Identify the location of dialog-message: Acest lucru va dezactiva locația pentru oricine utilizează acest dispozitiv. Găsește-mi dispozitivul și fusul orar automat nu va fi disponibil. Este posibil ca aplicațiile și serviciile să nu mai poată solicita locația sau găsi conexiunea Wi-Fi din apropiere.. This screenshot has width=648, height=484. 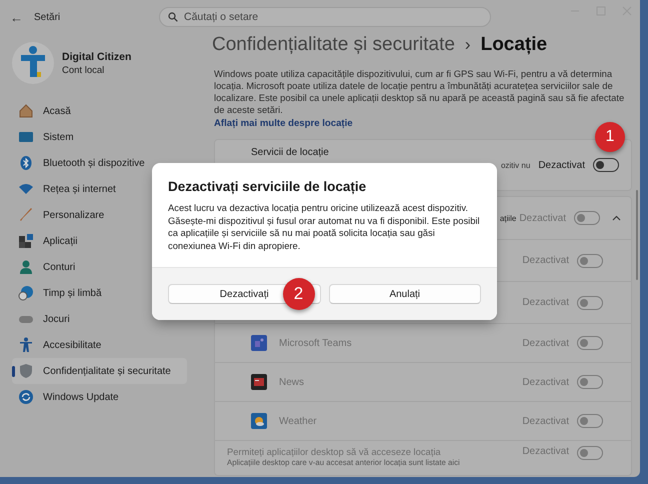
(324, 227).